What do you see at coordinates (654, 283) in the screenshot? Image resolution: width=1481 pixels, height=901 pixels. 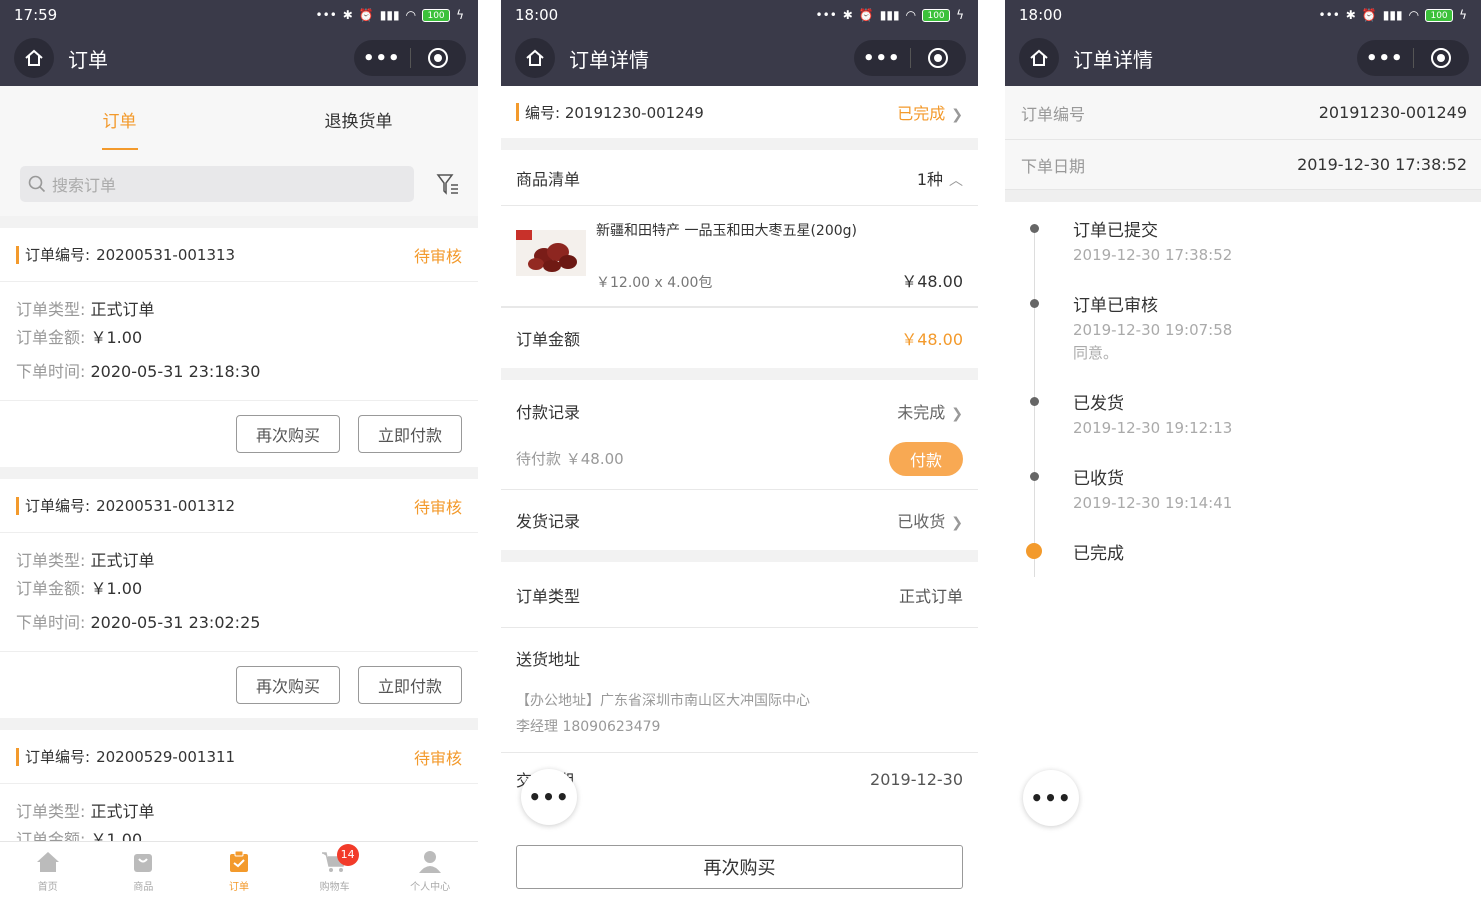 I see `product-qty: ￥12.00 x 4.00包` at bounding box center [654, 283].